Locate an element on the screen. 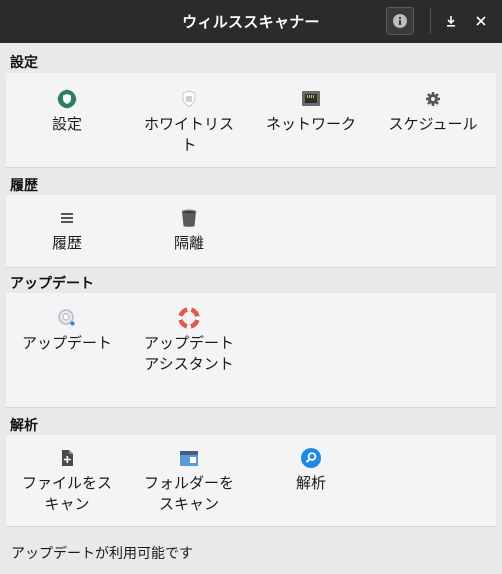 This screenshot has height=574, width=502. section-header-update: アップデート is located at coordinates (52, 284).